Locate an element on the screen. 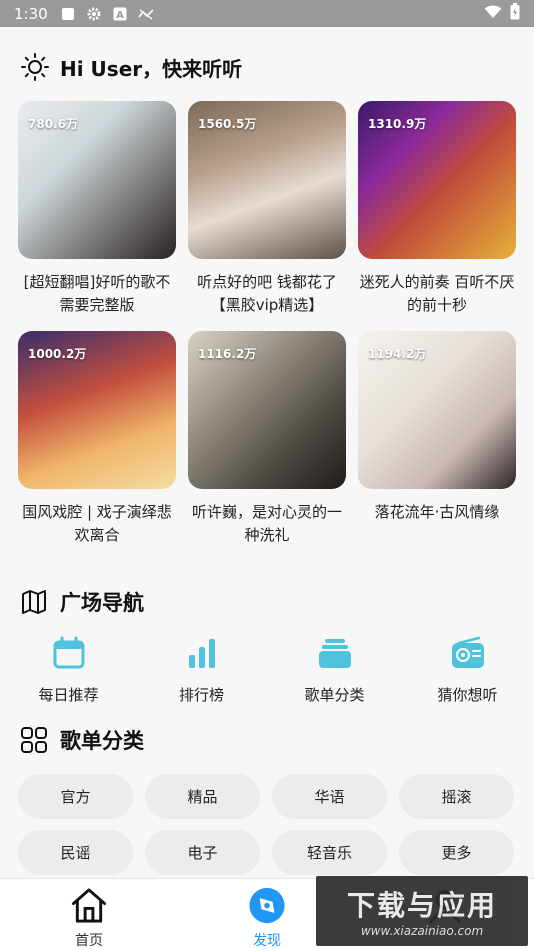  plaza-nav-grid: 每日推荐 排行榜 歌单分类 猜你想听 is located at coordinates (267, 670).